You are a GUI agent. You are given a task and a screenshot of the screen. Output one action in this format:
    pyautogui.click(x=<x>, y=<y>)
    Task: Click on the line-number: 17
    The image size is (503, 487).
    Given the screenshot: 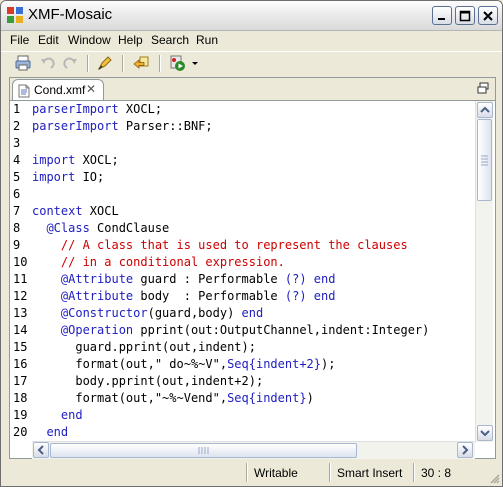 What is the action you would take?
    pyautogui.click(x=20, y=381)
    